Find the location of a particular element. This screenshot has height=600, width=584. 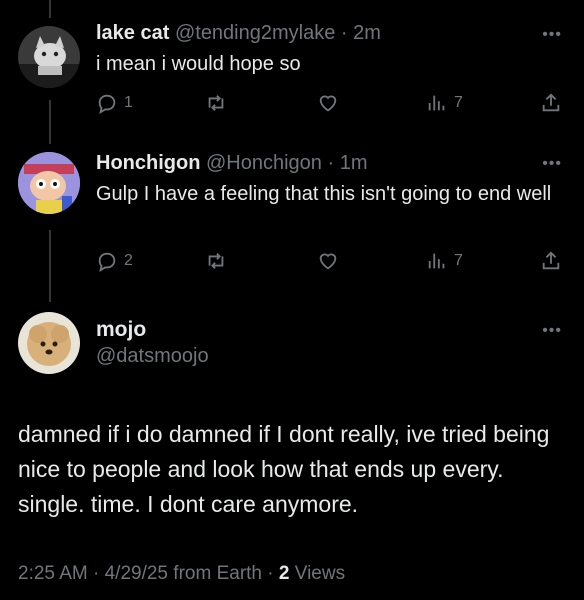

action-bar: 1 7 is located at coordinates (331, 103).